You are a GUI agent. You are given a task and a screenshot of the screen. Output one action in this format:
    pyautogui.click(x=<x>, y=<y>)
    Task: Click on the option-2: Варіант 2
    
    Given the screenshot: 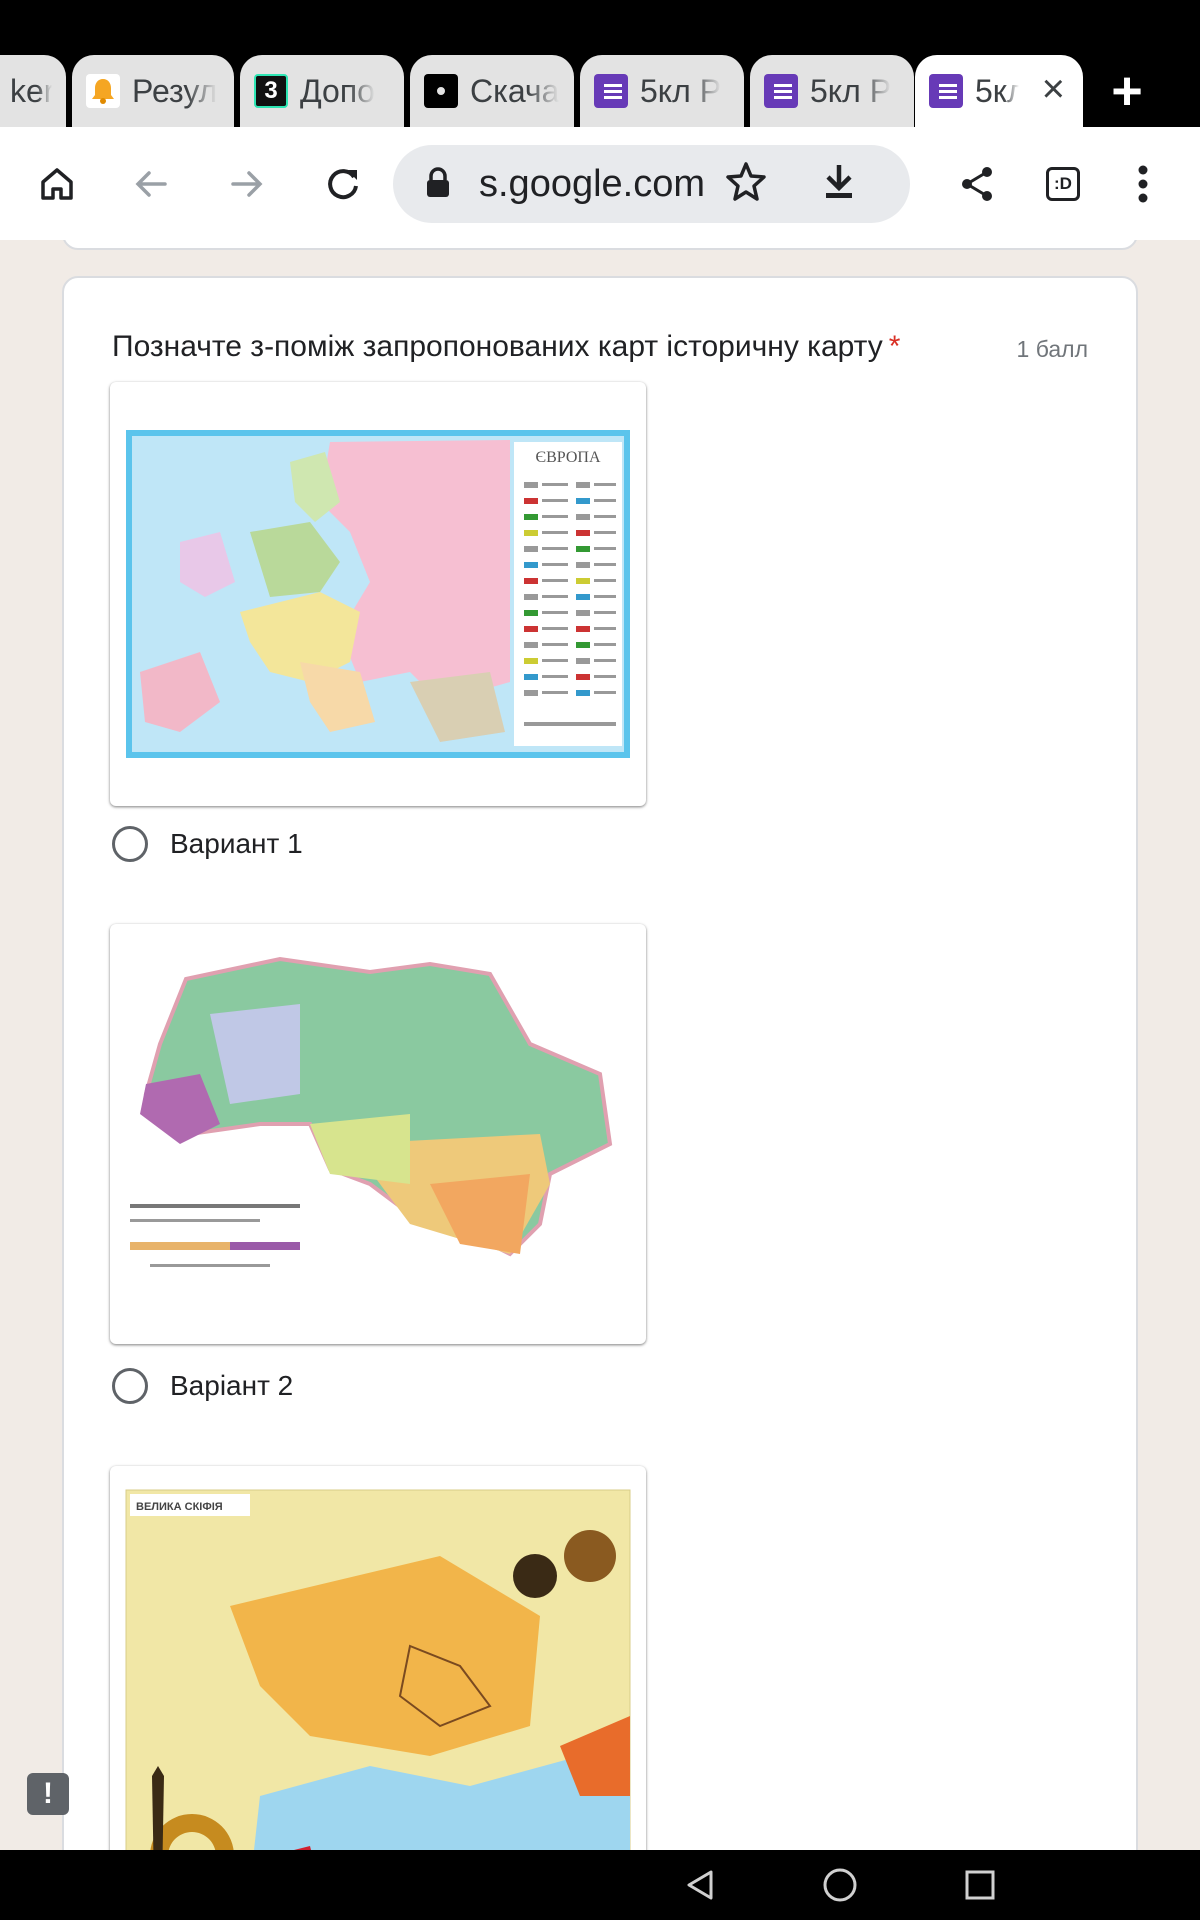 What is the action you would take?
    pyautogui.click(x=202, y=1386)
    